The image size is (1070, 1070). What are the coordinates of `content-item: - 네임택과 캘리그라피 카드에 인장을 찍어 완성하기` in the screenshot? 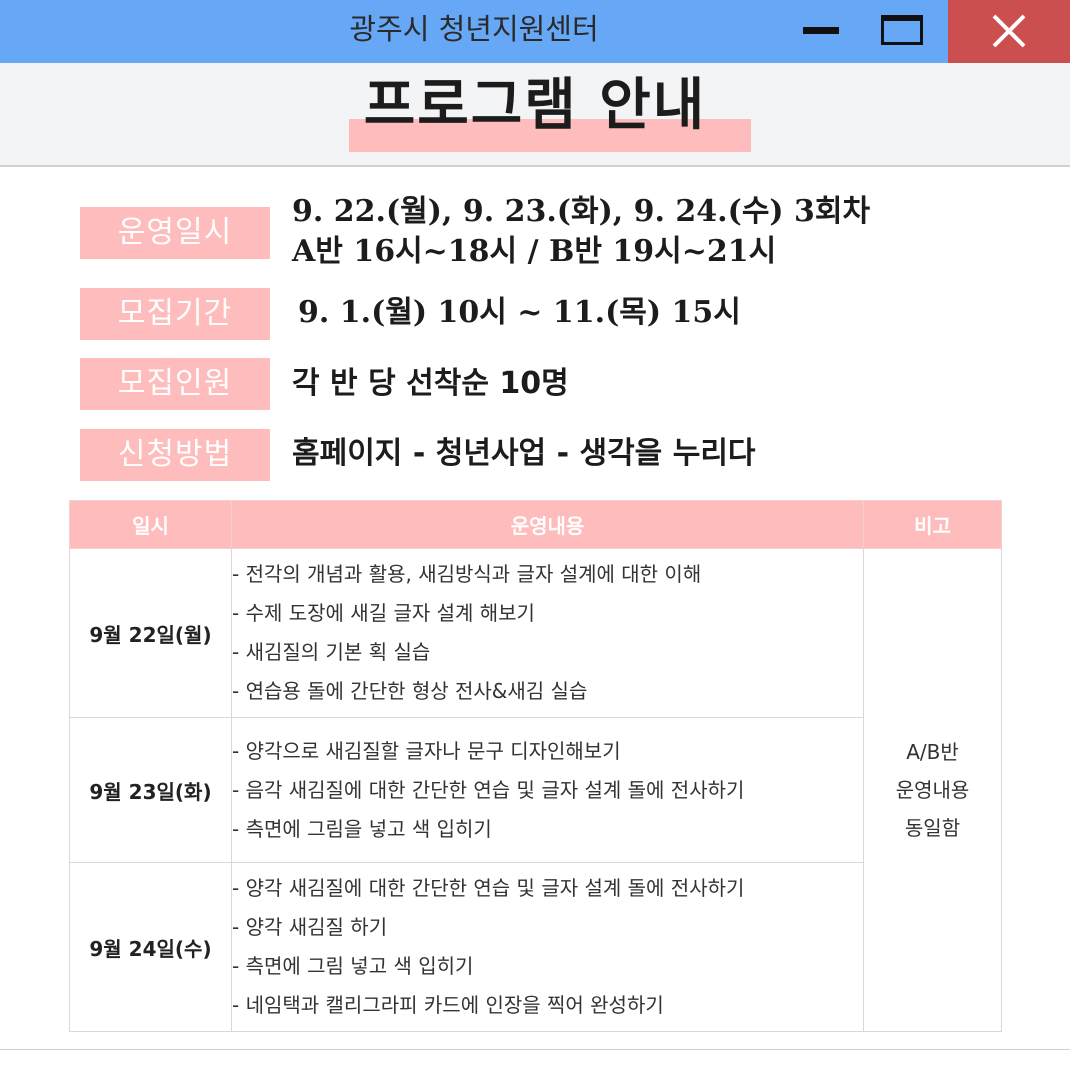 It's located at (448, 1005).